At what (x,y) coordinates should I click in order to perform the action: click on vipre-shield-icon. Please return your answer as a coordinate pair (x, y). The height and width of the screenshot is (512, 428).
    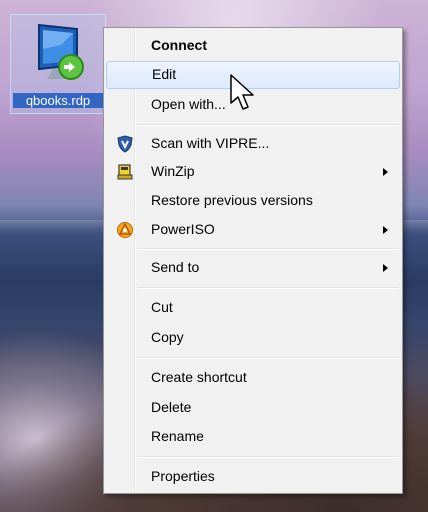
    Looking at the image, I should click on (125, 144).